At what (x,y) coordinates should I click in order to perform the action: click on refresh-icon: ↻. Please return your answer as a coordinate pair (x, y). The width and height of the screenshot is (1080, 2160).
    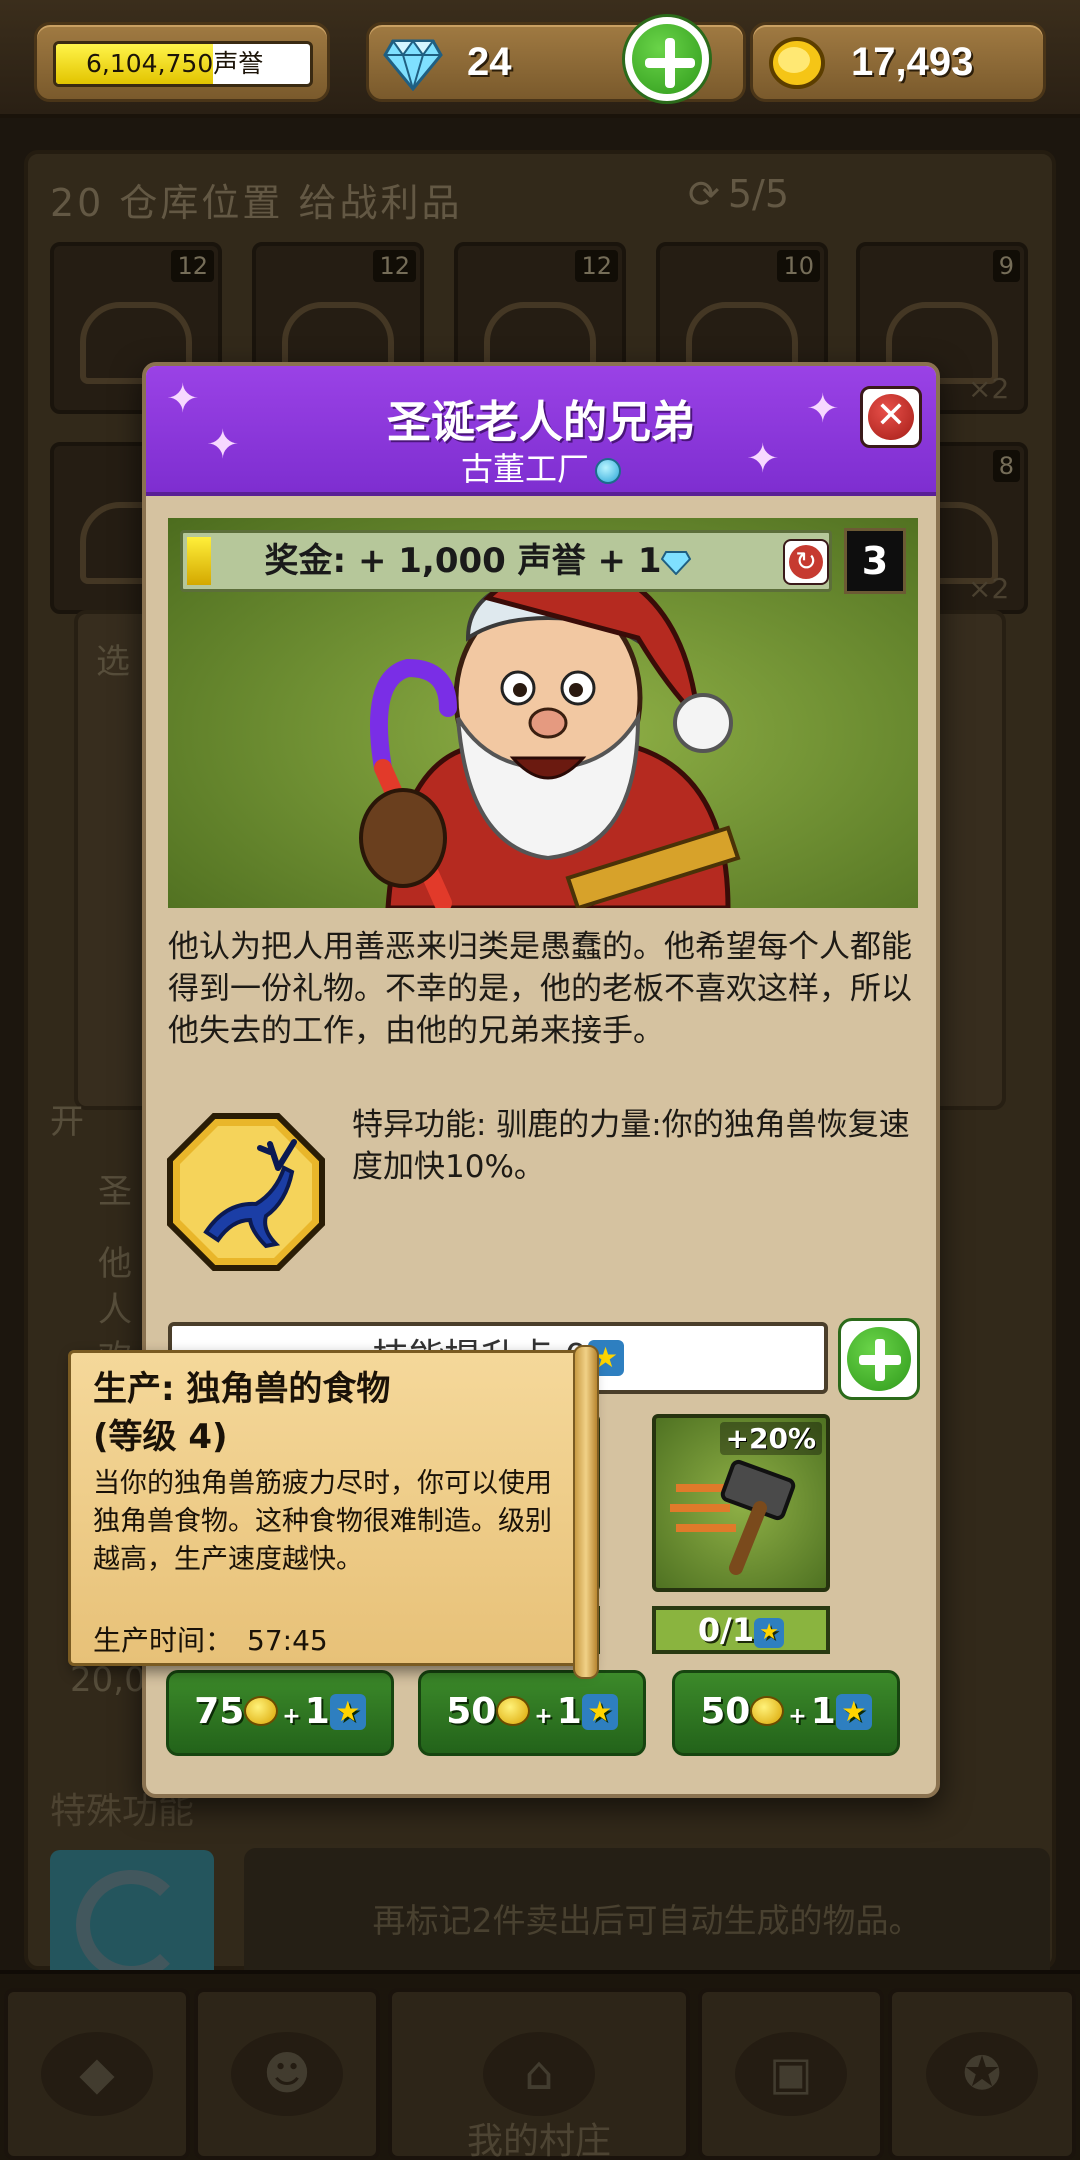
    Looking at the image, I should click on (806, 562).